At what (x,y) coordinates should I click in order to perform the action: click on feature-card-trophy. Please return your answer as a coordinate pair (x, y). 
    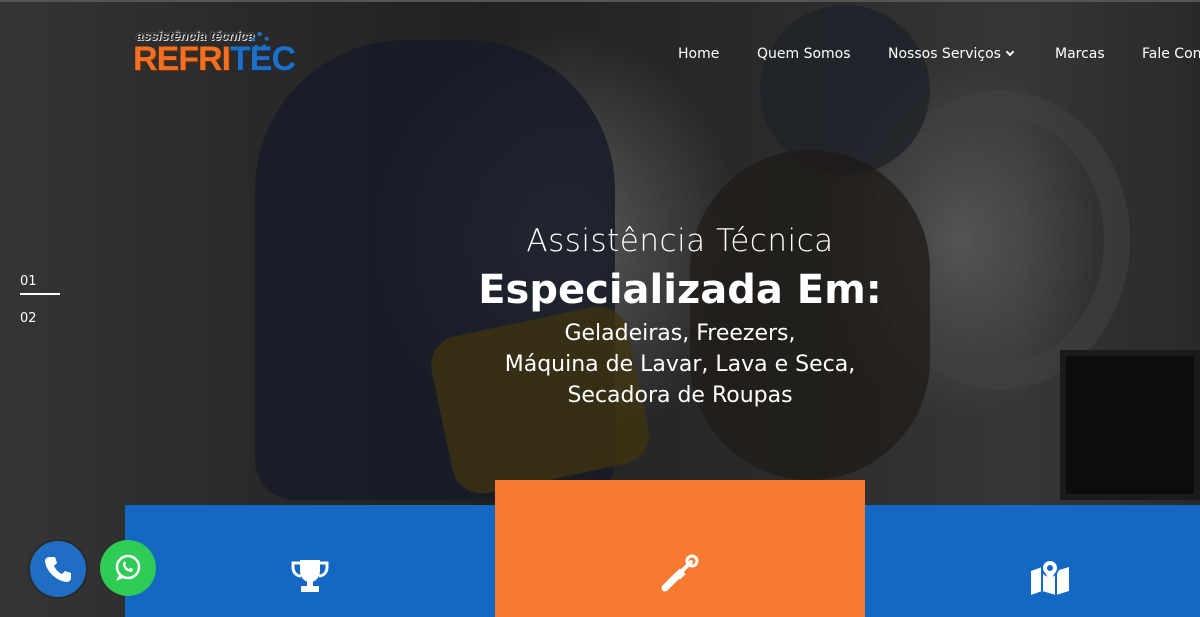
    Looking at the image, I should click on (311, 561).